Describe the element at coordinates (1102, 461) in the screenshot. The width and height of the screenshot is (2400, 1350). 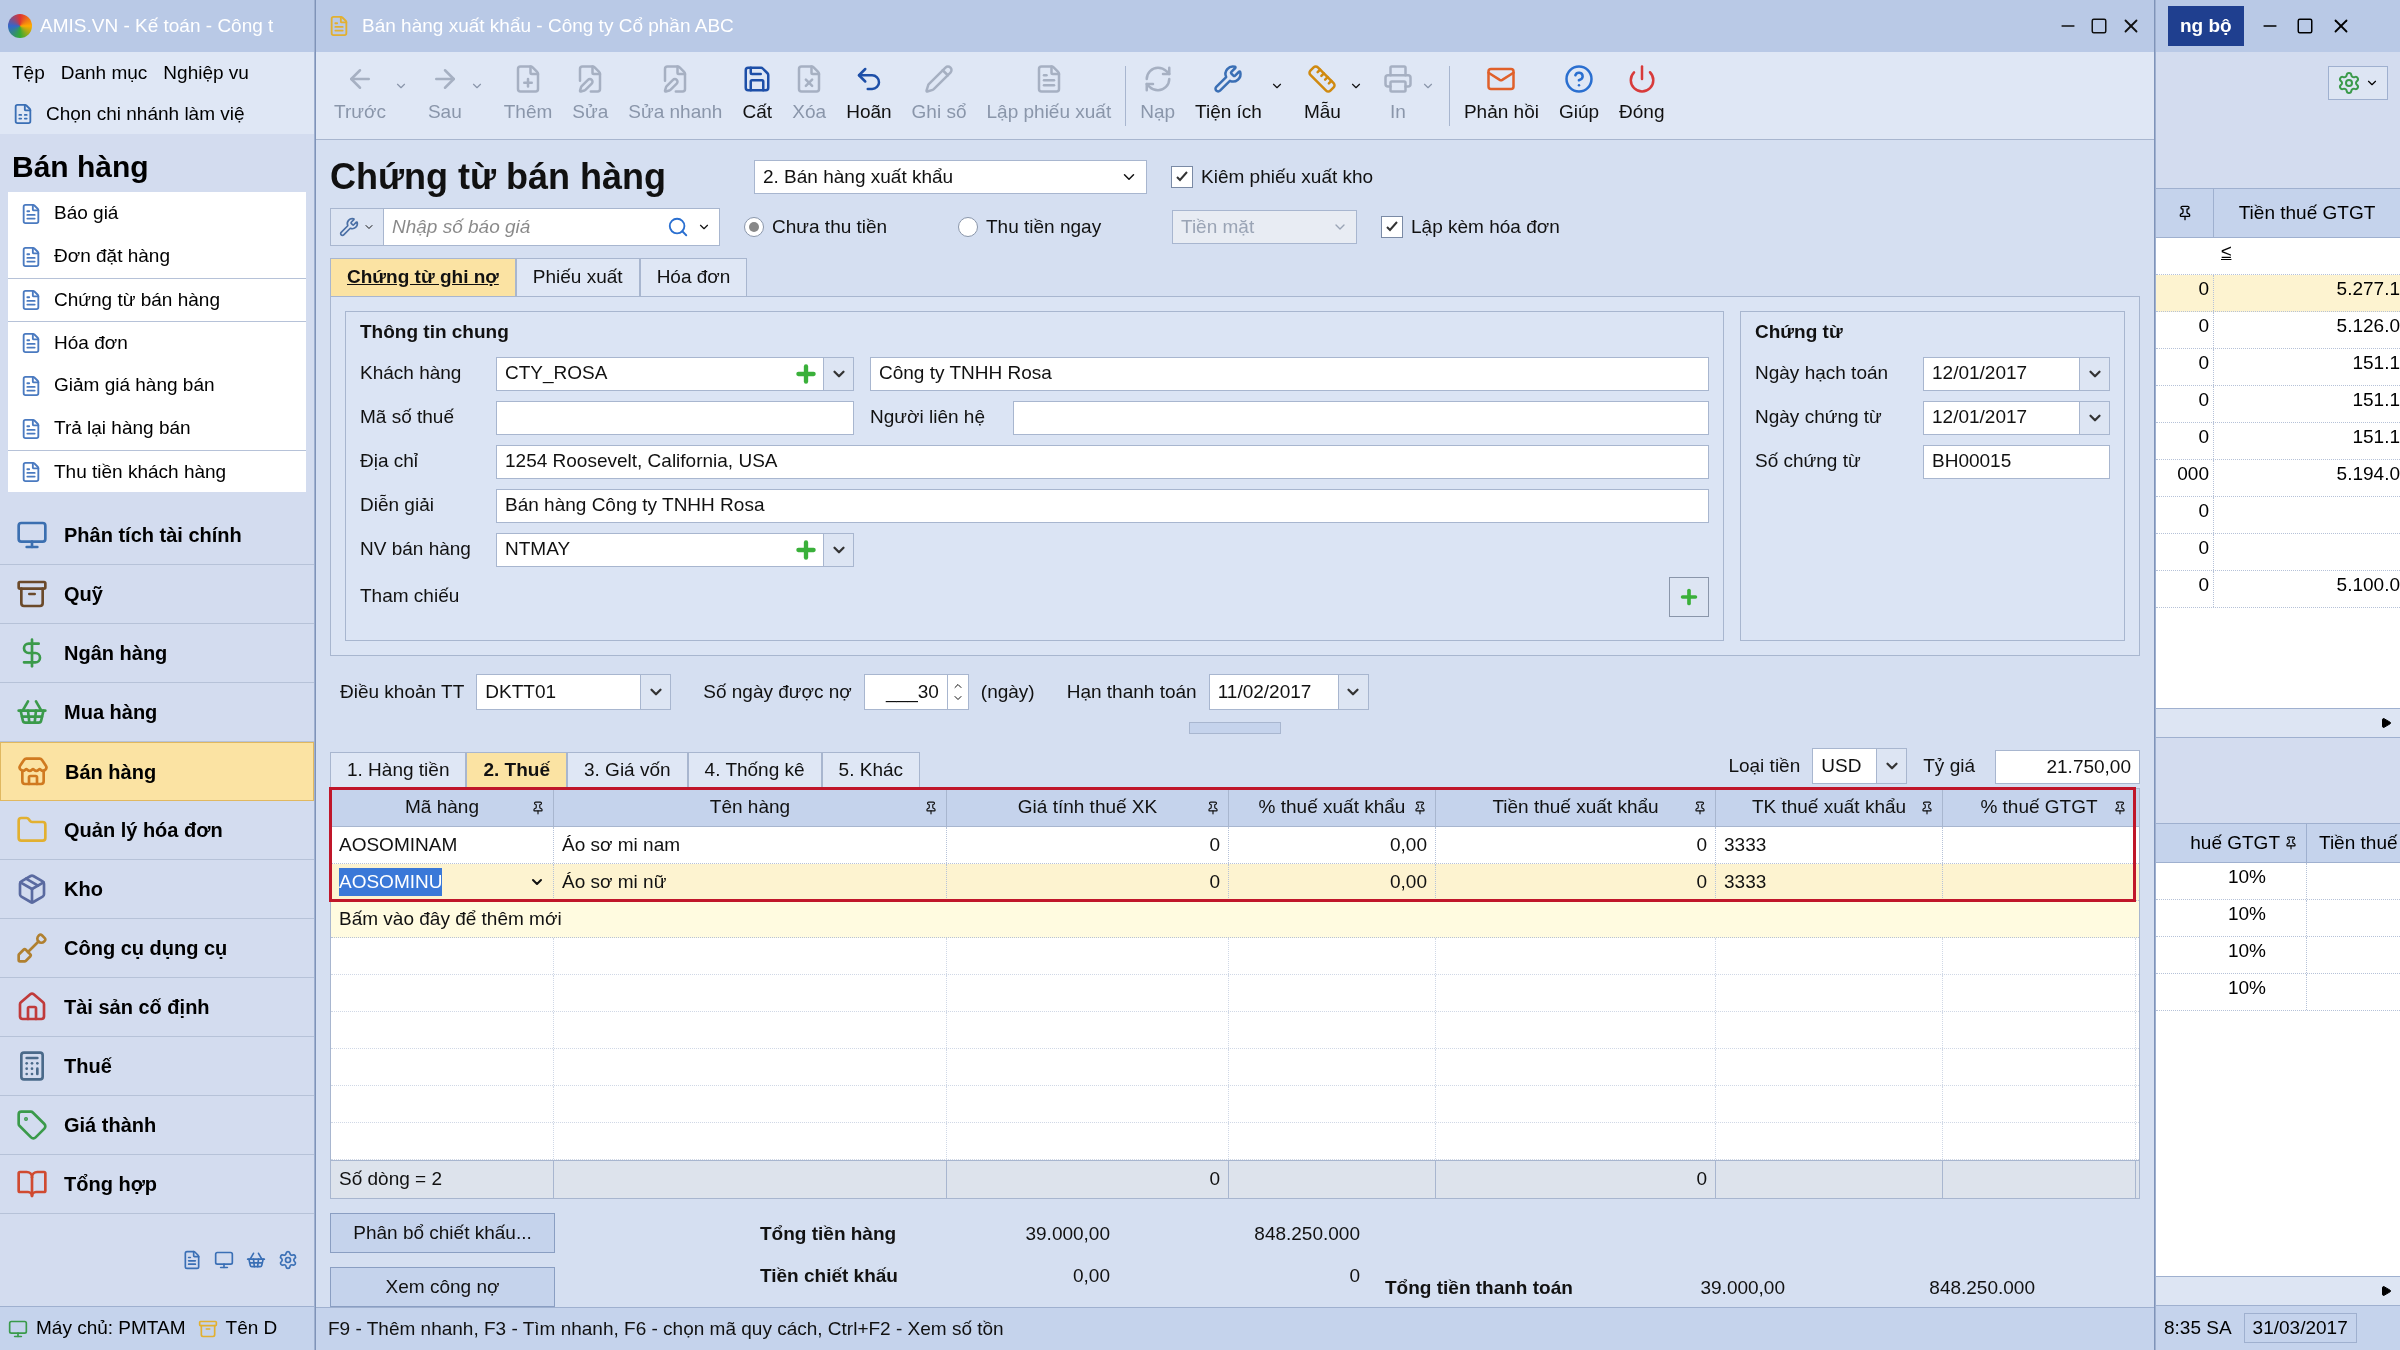
I see `address-field: 1254 Roosevelt, California, USA` at that location.